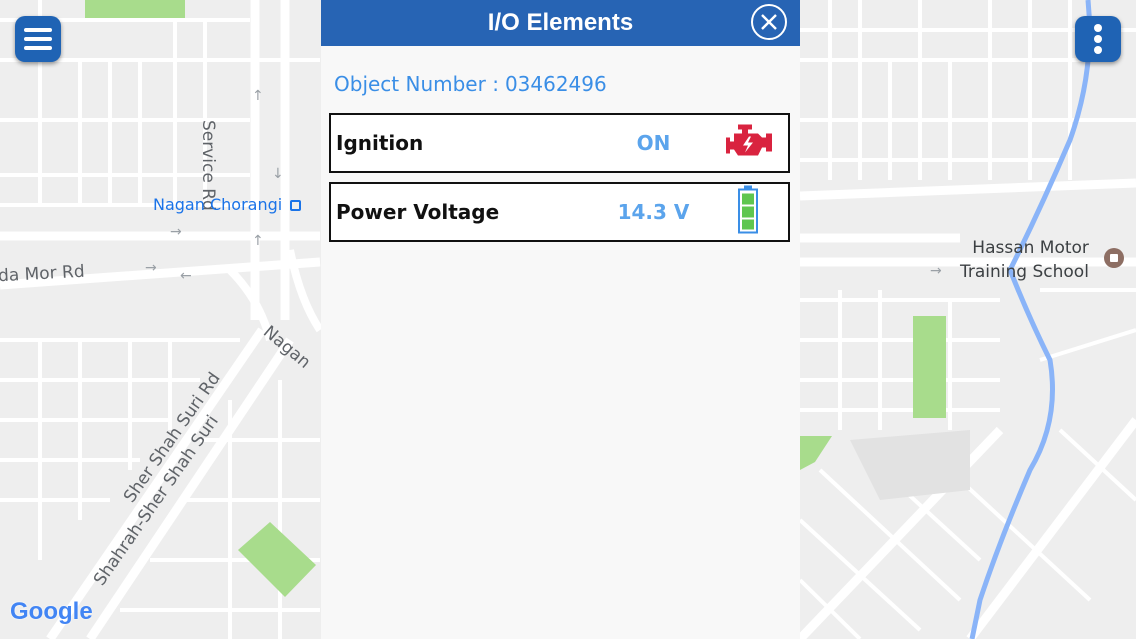  What do you see at coordinates (653, 143) in the screenshot?
I see `io-value-ignition: ON` at bounding box center [653, 143].